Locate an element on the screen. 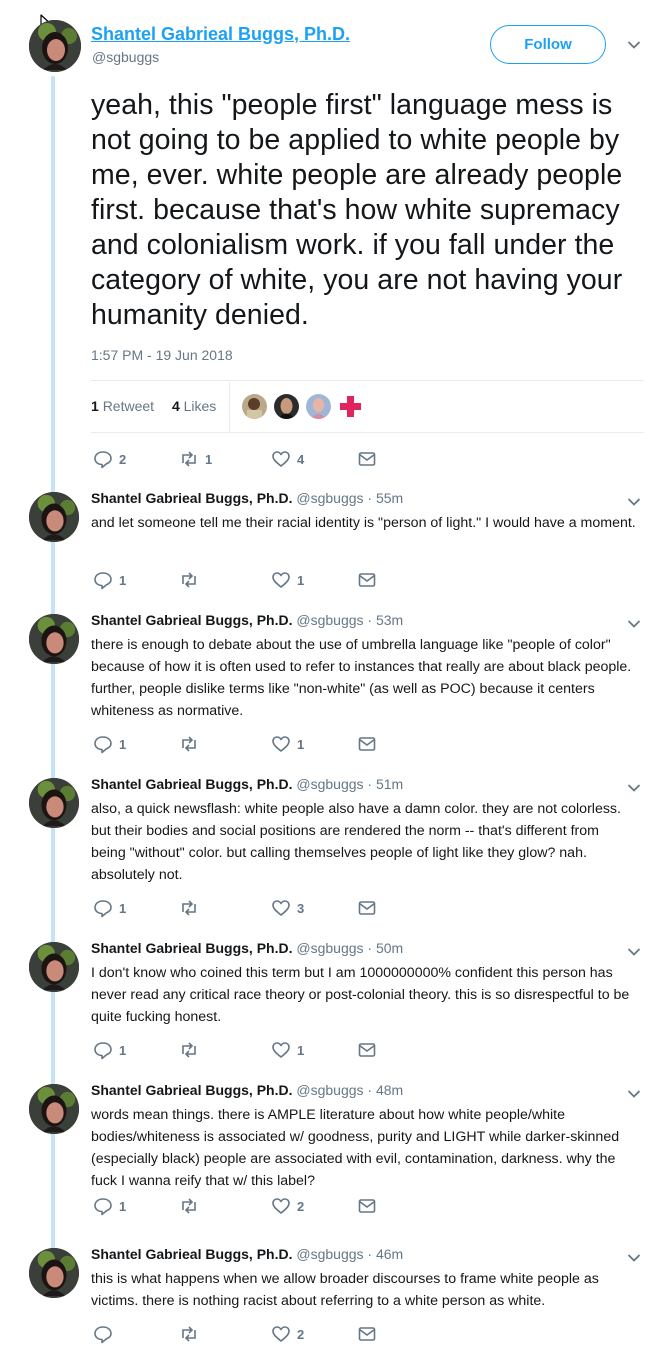 This screenshot has height=1352, width=672. reply-button: 2 is located at coordinates (109, 459).